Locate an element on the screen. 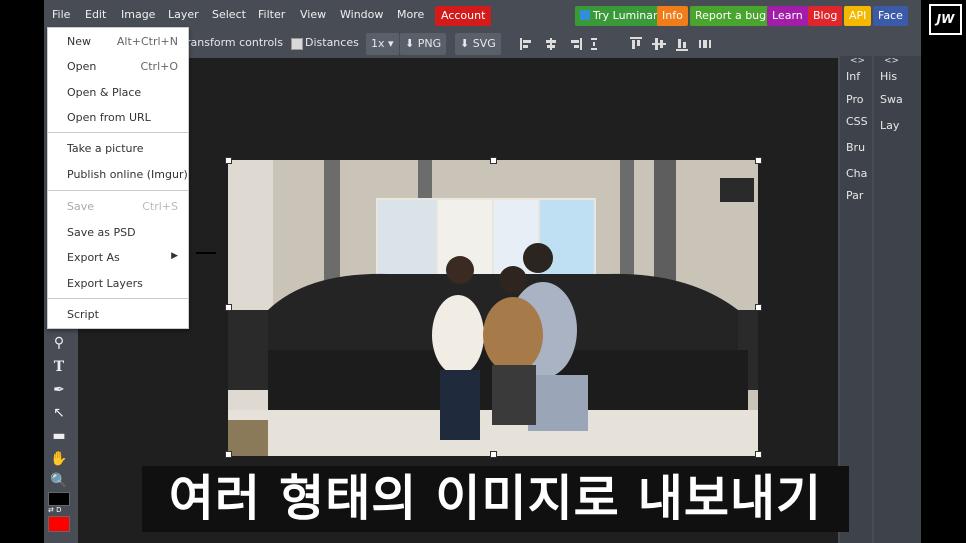  panel-tab-brush: Bru is located at coordinates (855, 147).